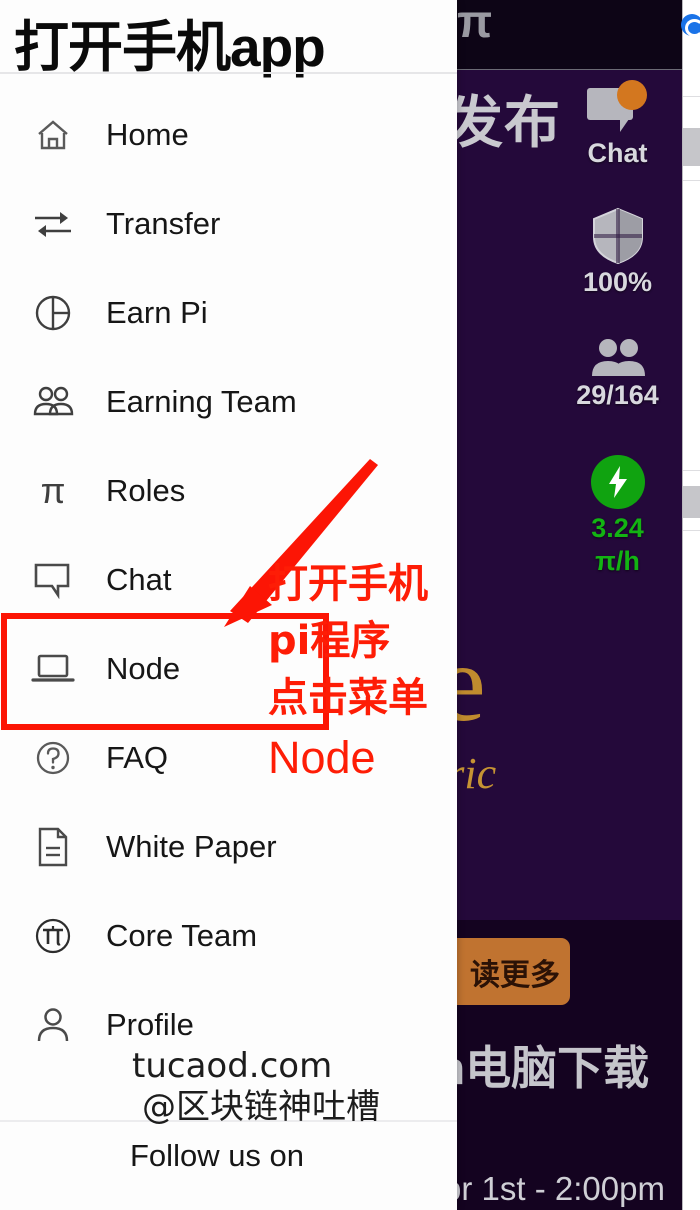 Image resolution: width=700 pixels, height=1210 pixels. I want to click on strip-placeholder-a, so click(691, 147).